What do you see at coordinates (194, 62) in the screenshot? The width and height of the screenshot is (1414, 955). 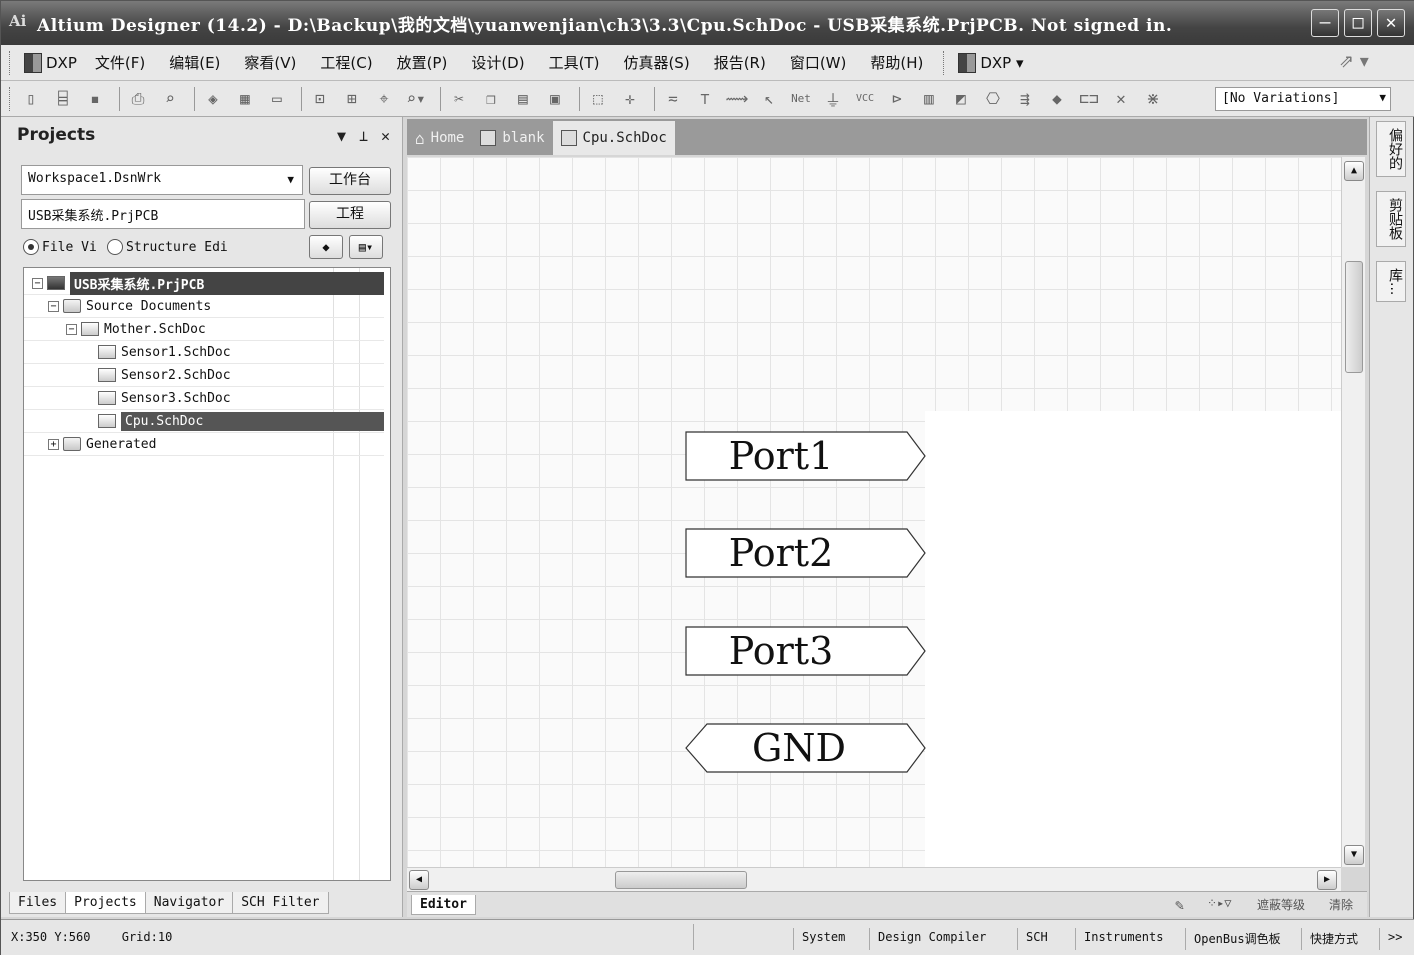 I see `menu-edit: 编辑(E)` at bounding box center [194, 62].